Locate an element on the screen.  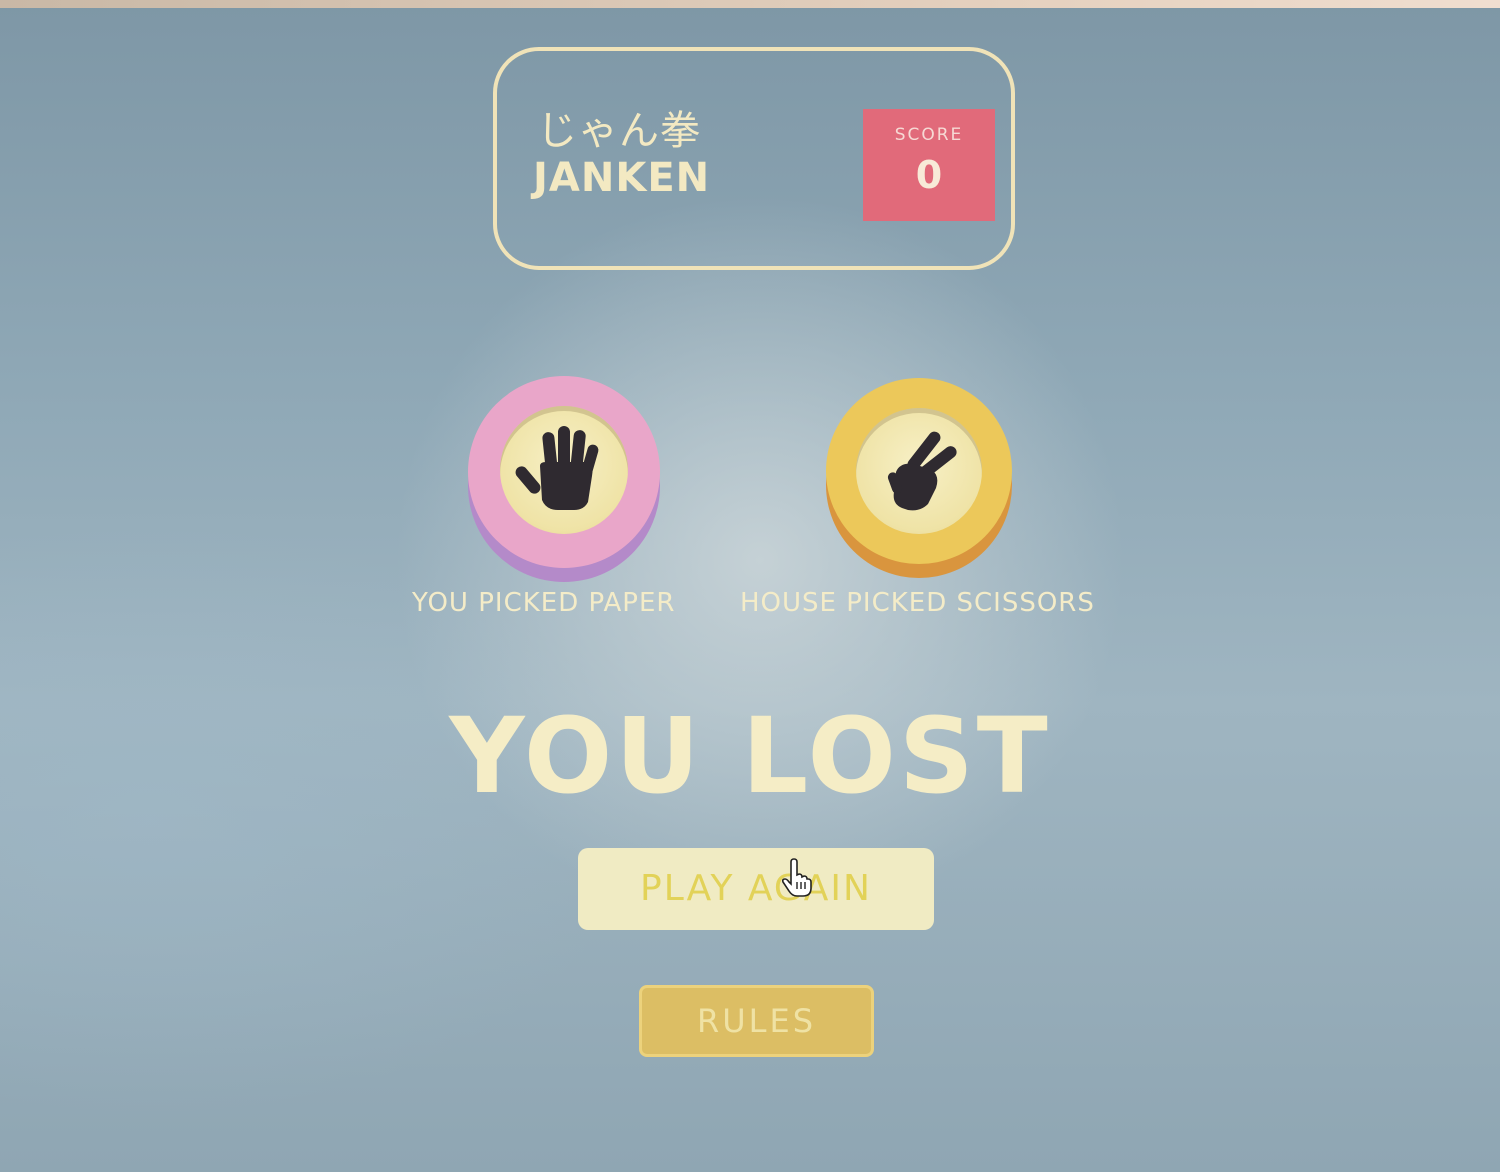
play-again-button: PLAY AGAIN is located at coordinates (756, 889).